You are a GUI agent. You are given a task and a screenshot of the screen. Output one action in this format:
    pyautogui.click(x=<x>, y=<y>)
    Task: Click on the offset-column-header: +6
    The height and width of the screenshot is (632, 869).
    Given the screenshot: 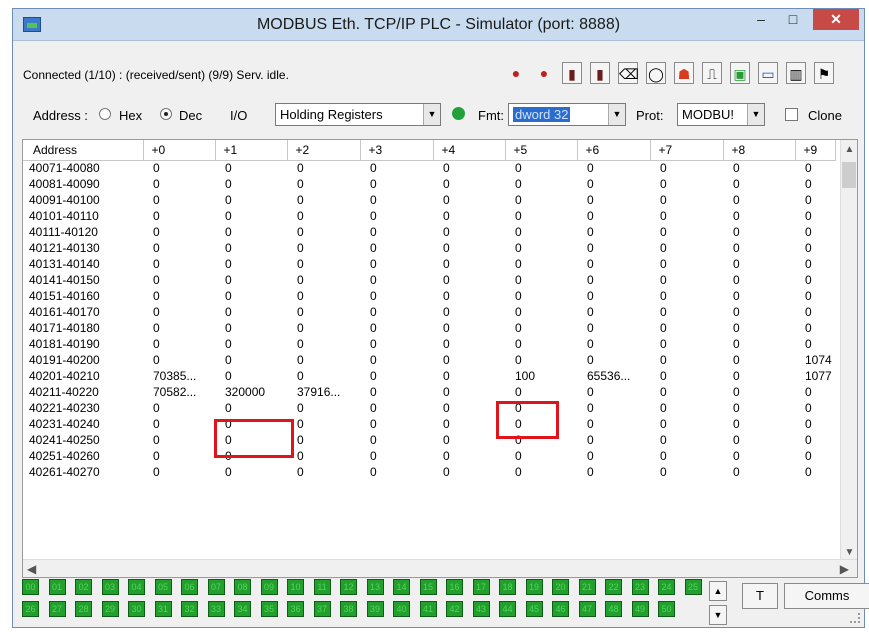 What is the action you would take?
    pyautogui.click(x=614, y=150)
    